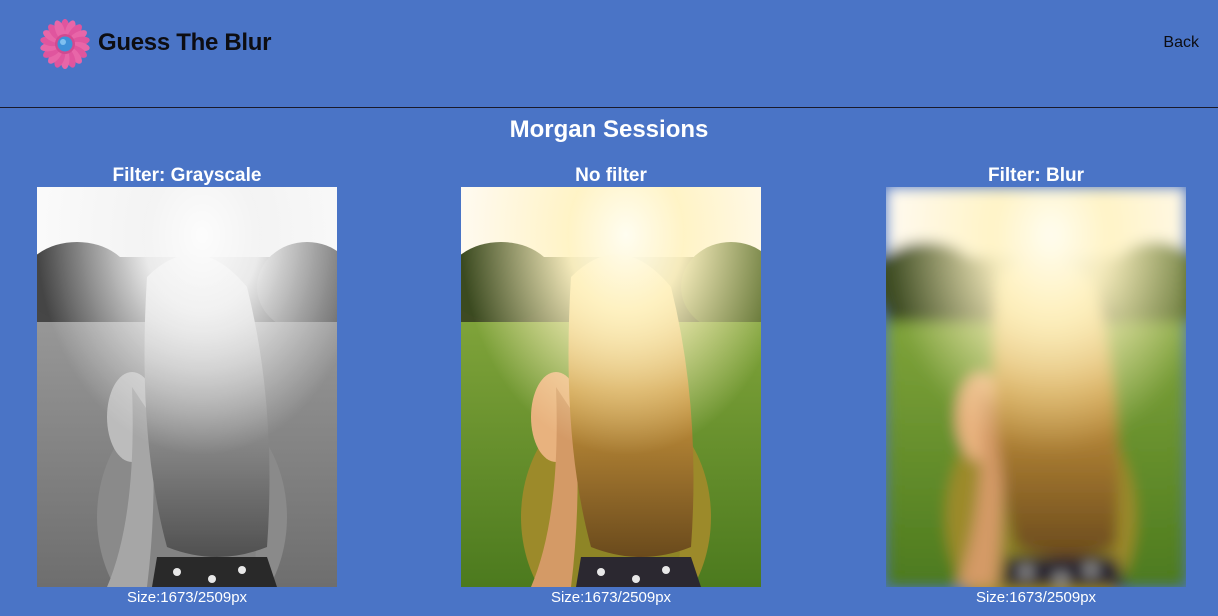 This screenshot has height=616, width=1218. I want to click on app-title: Guess The Blur, so click(184, 43).